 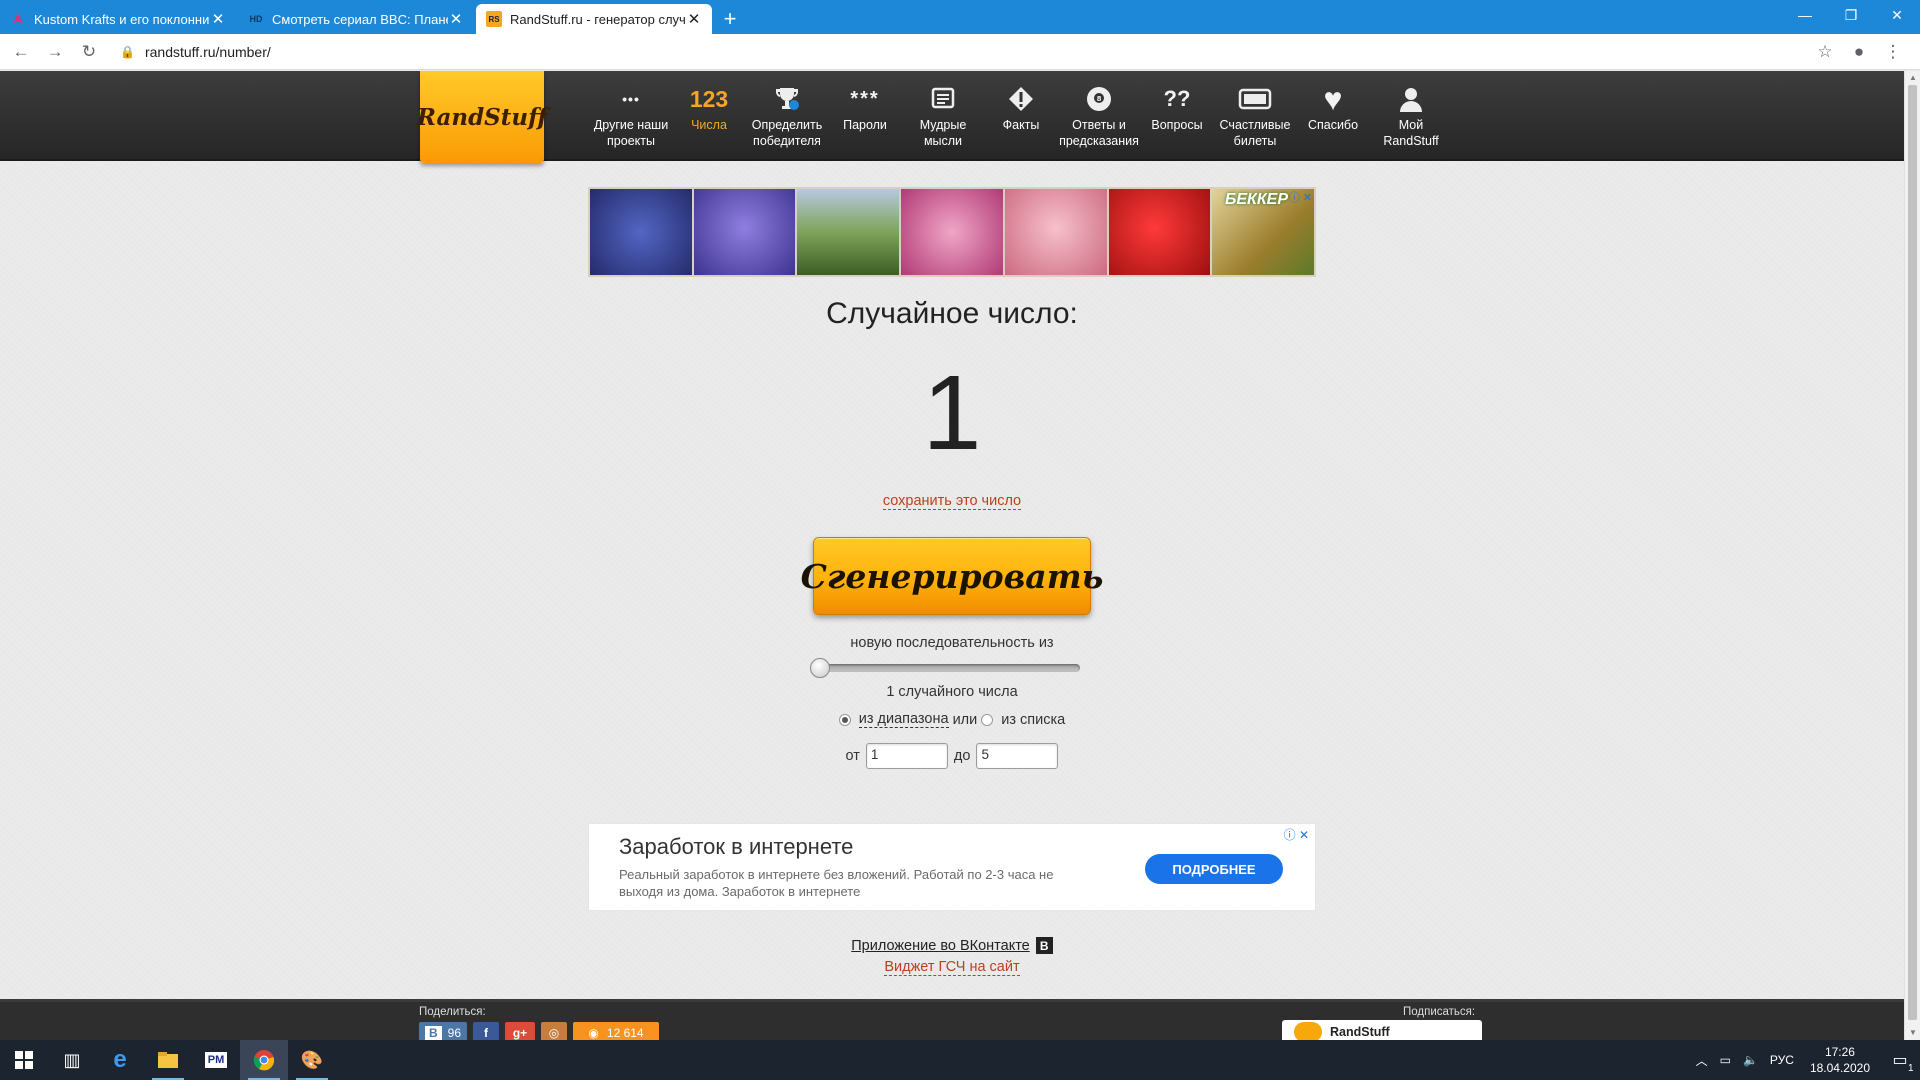 What do you see at coordinates (952, 313) in the screenshot?
I see `page-title: Случайное число:` at bounding box center [952, 313].